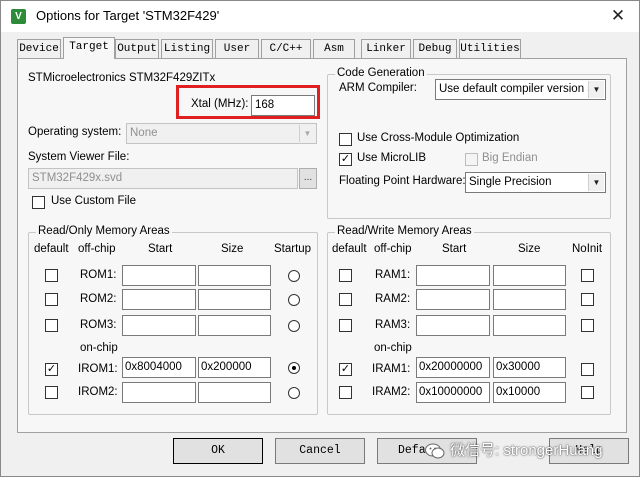  Describe the element at coordinates (234, 299) in the screenshot. I see `rom2-size-input` at that location.